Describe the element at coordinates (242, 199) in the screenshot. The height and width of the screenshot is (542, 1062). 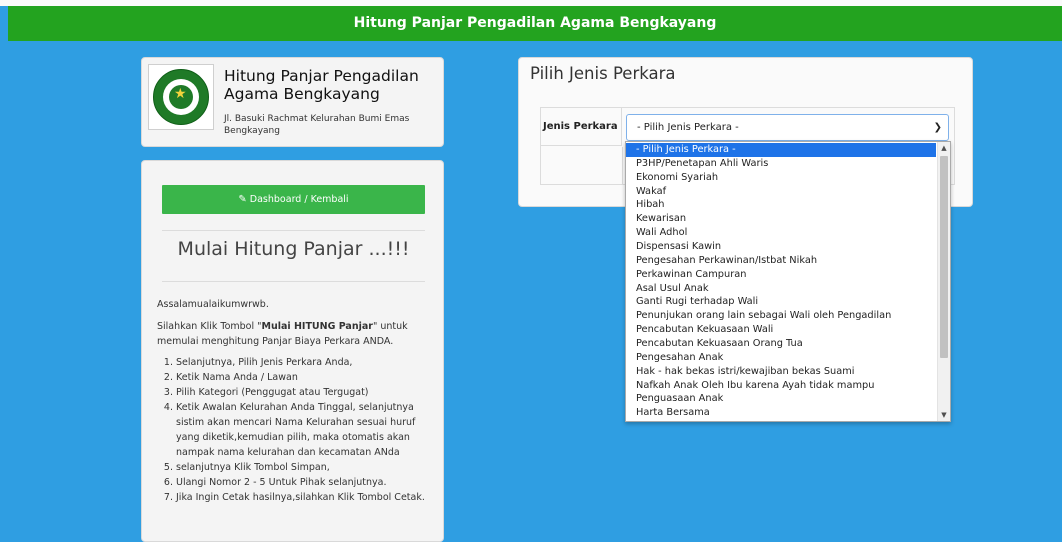
I see `edit-icon: ✎` at that location.